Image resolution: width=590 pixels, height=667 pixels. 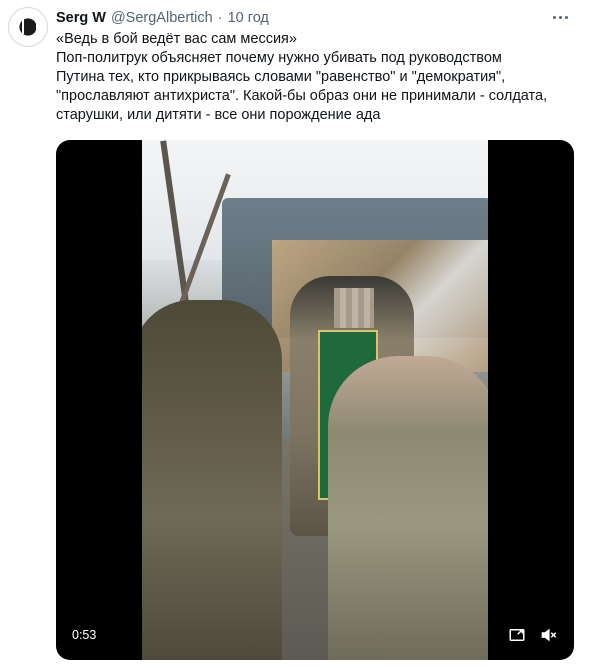 I want to click on author-handle: @SergAlbertich, so click(x=162, y=18).